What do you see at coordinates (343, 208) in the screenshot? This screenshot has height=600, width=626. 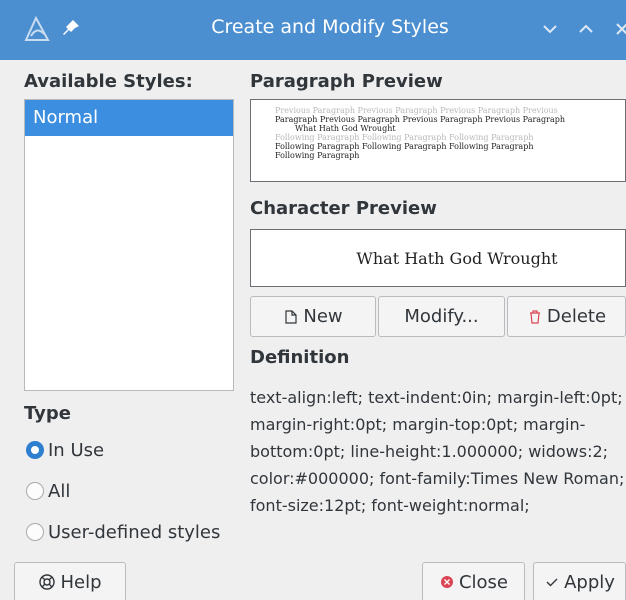 I see `character-preview-heading: Character Preview` at bounding box center [343, 208].